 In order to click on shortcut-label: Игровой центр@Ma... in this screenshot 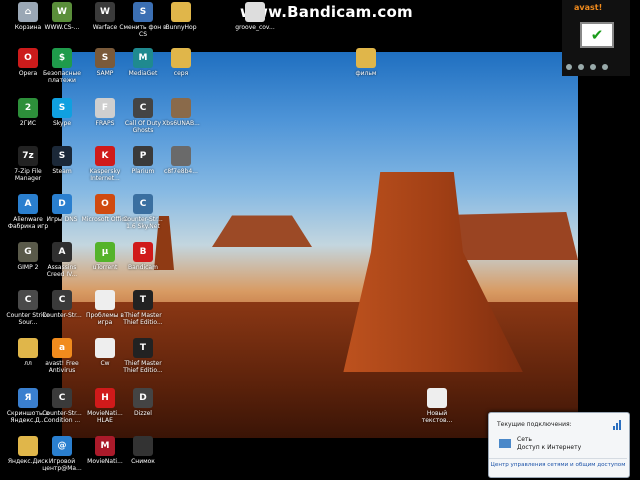, I will do `click(62, 465)`.